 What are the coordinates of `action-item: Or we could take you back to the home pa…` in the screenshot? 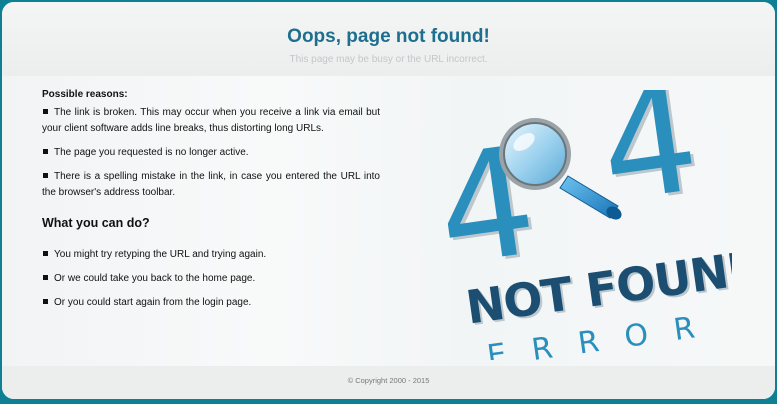 It's located at (211, 279).